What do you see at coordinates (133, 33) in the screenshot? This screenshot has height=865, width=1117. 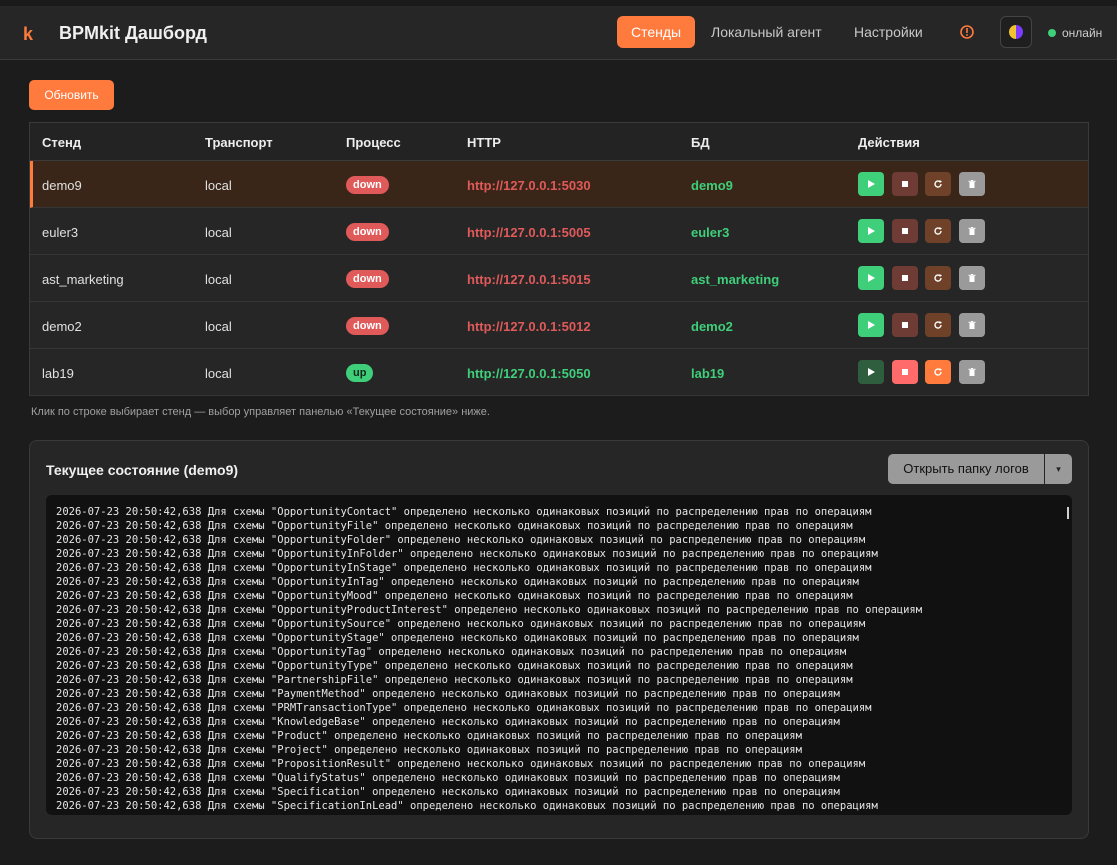 I see `app-title: BPMkit Дашборд` at bounding box center [133, 33].